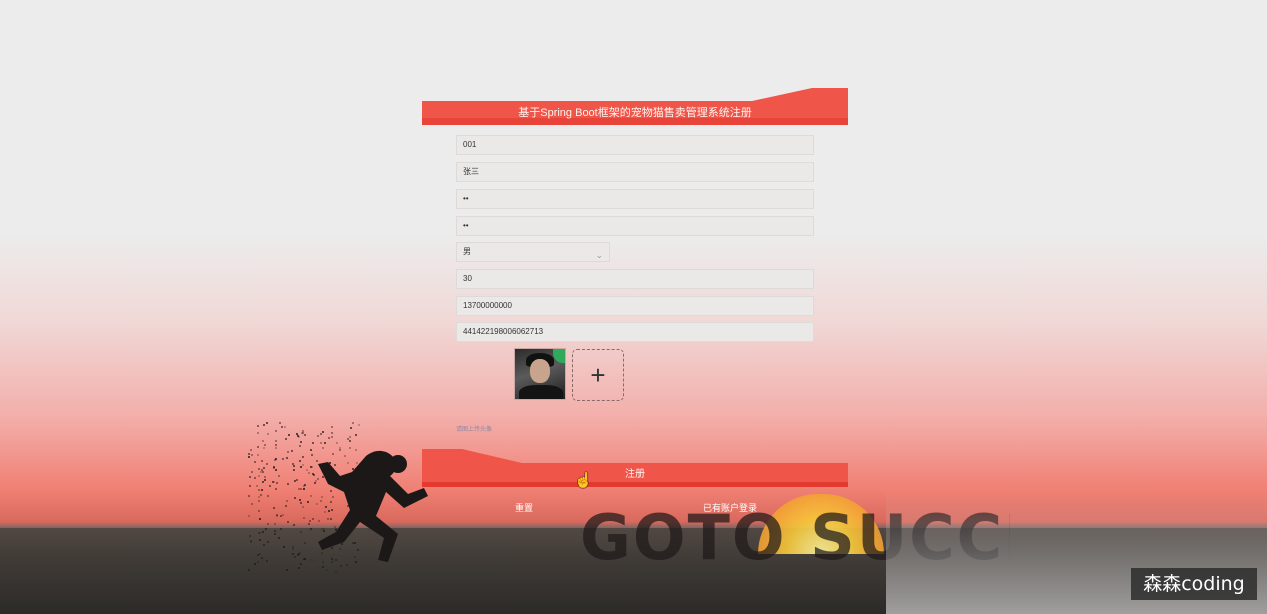 Image resolution: width=1267 pixels, height=614 pixels. Describe the element at coordinates (635, 332) in the screenshot. I see `id-card-field: 441422198006062713` at that location.